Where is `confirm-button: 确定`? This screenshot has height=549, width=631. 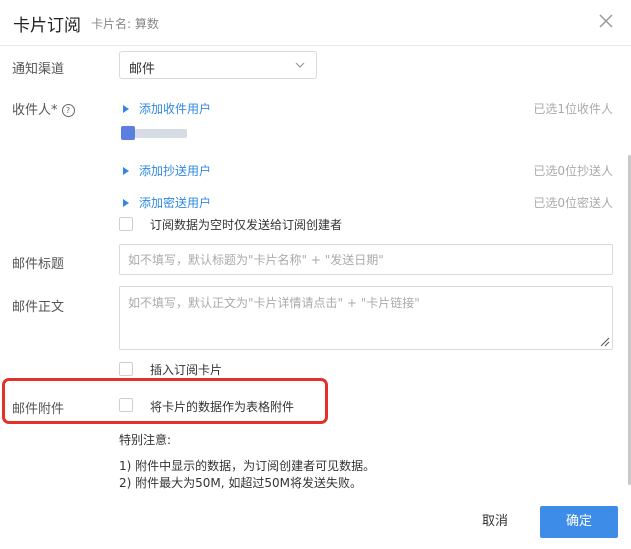 confirm-button: 确定 is located at coordinates (579, 522).